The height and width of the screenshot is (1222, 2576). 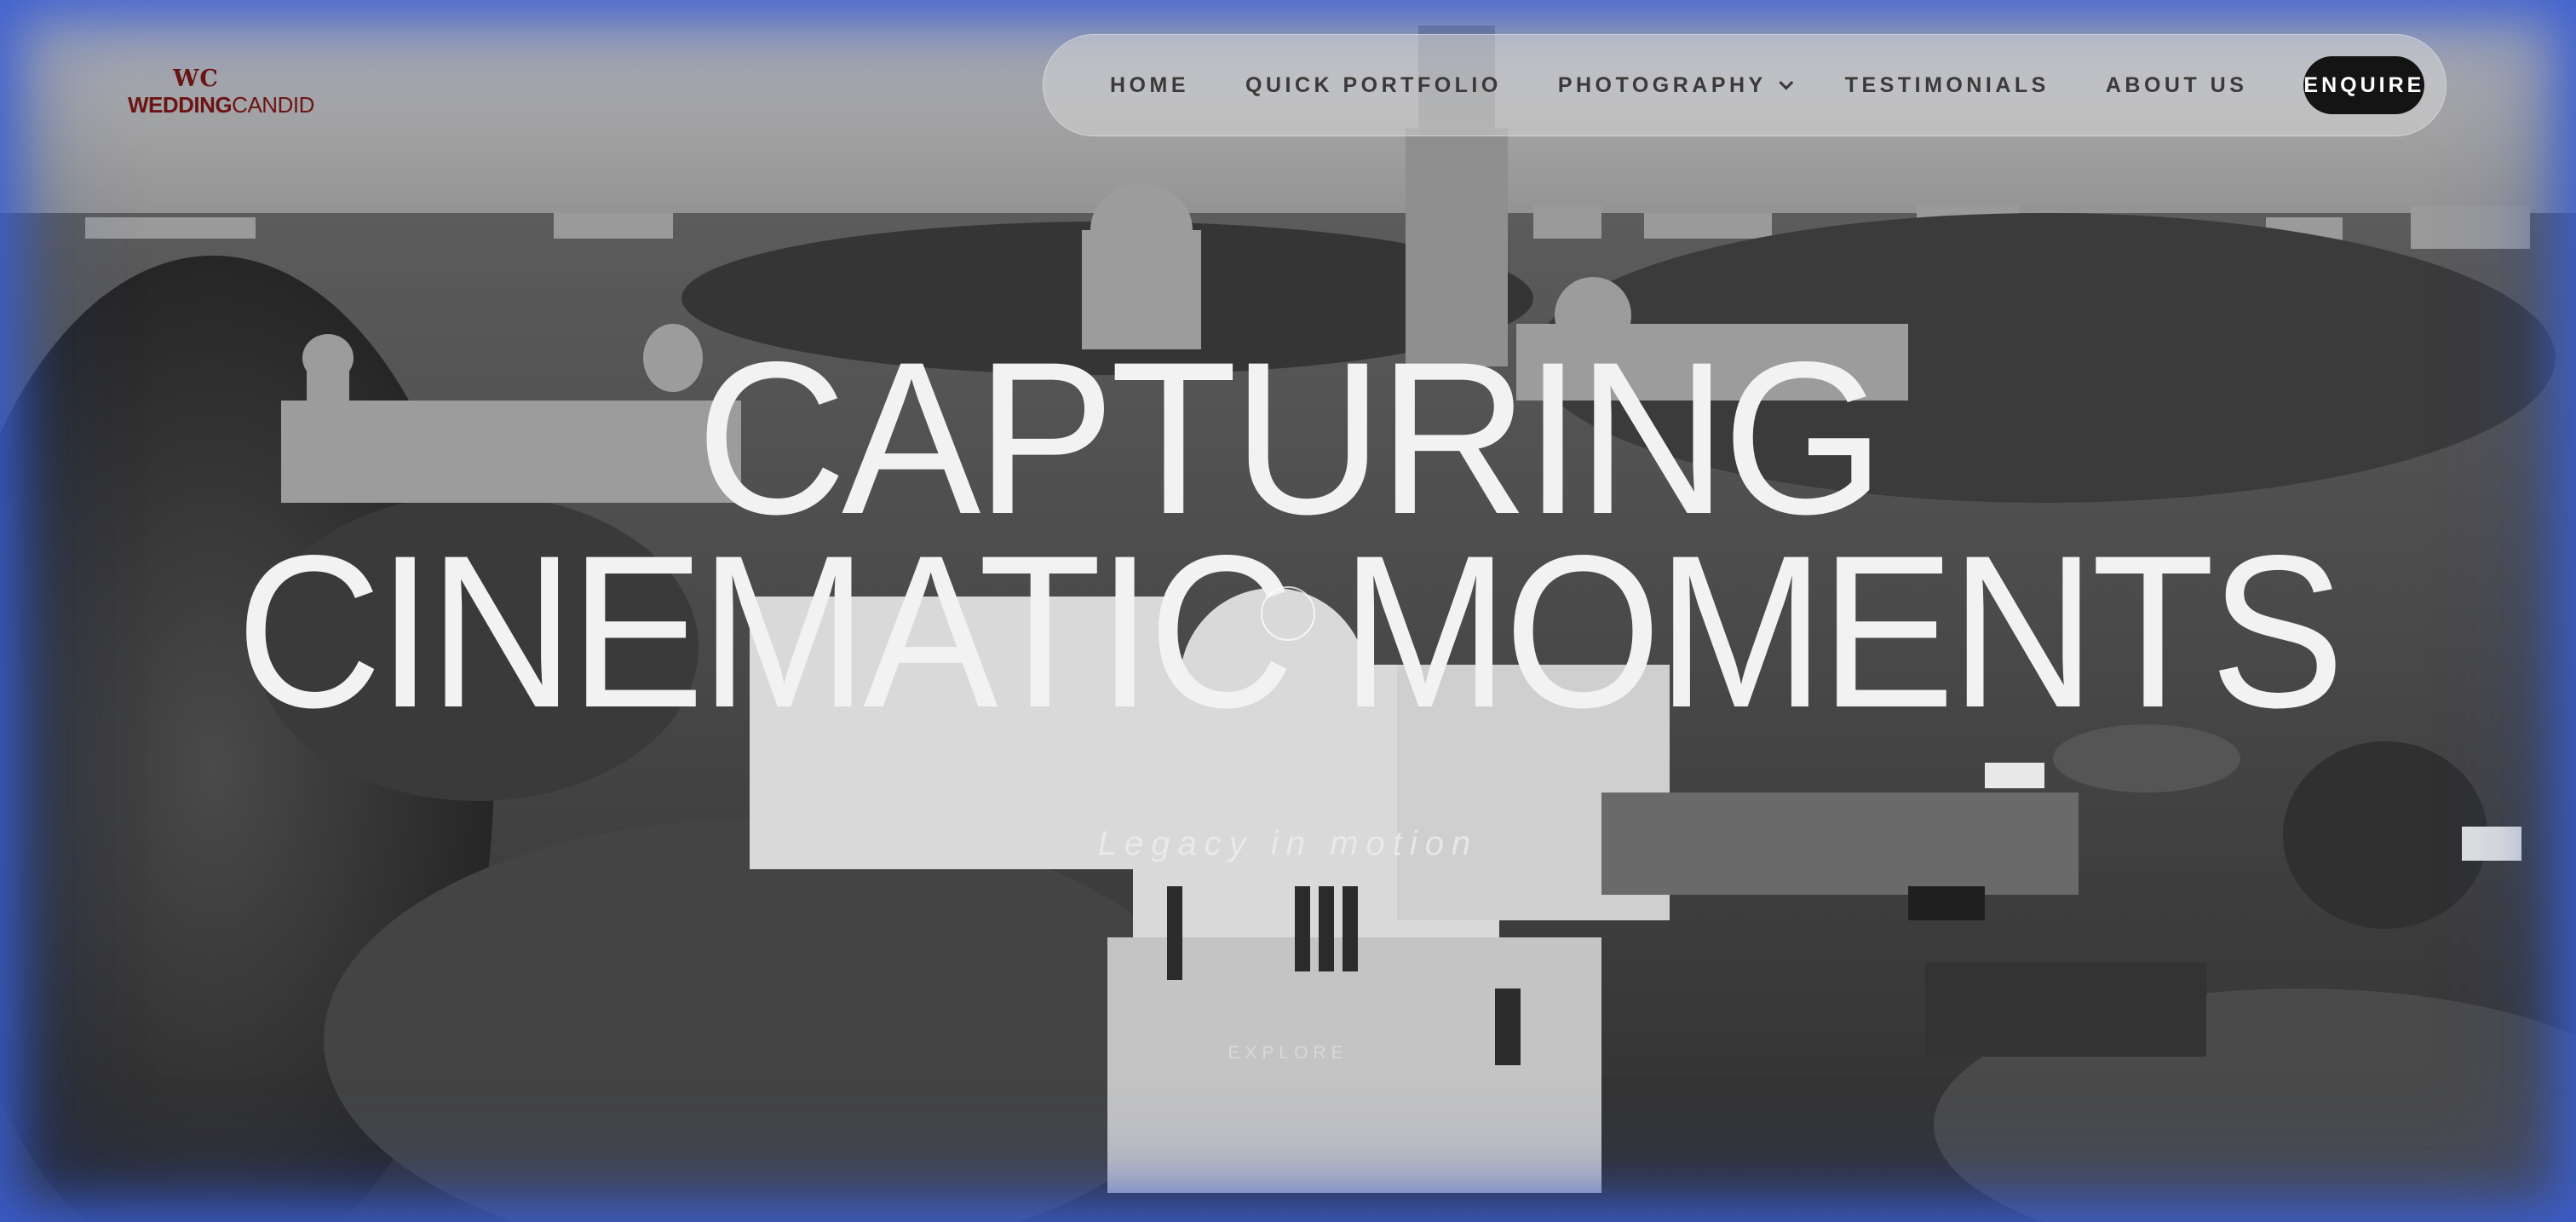 I want to click on nav-testimonials: TESTIMONIALS, so click(x=1948, y=85).